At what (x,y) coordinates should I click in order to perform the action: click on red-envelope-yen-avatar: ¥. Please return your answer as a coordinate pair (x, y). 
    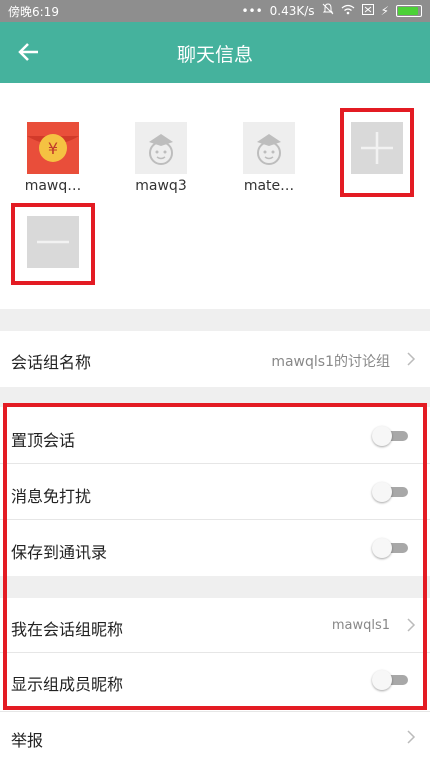
    Looking at the image, I should click on (53, 148).